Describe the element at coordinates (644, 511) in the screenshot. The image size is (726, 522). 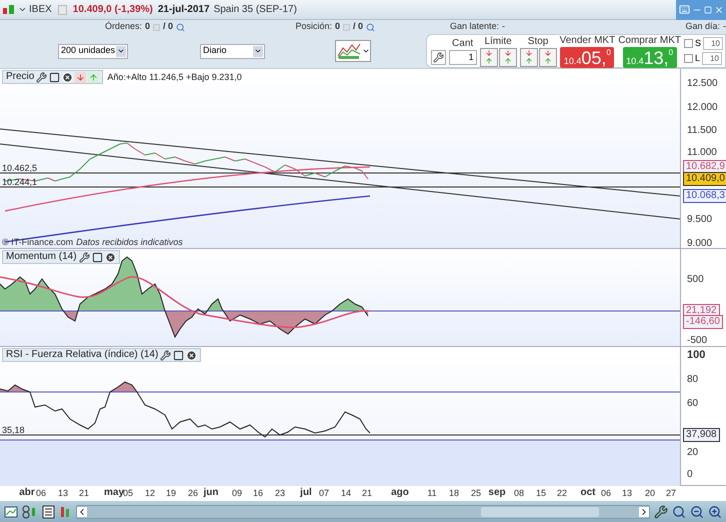
I see `scroll-right-icon` at that location.